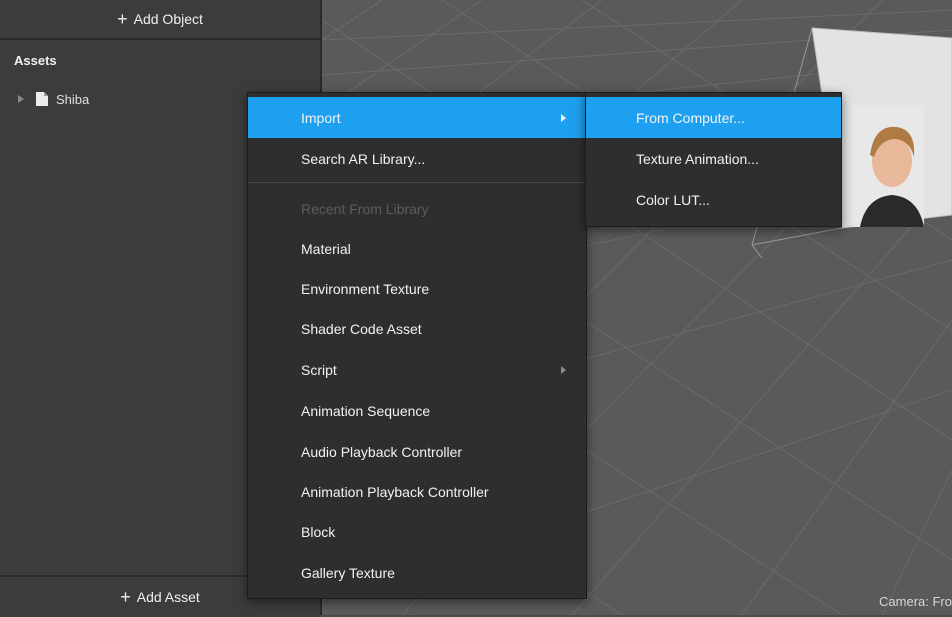 The image size is (952, 617). Describe the element at coordinates (365, 288) in the screenshot. I see `menu-item-label: Environment Texture` at that location.